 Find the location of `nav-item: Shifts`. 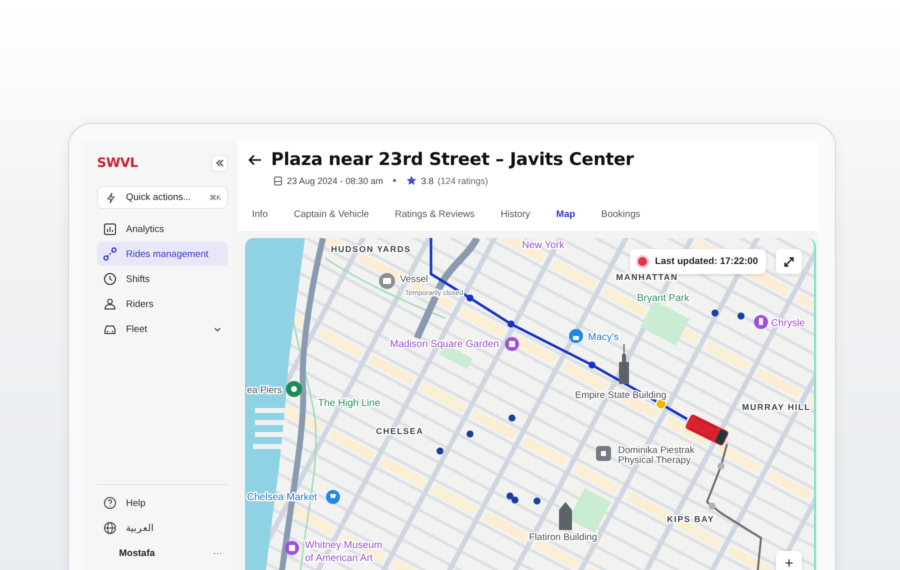

nav-item: Shifts is located at coordinates (162, 279).